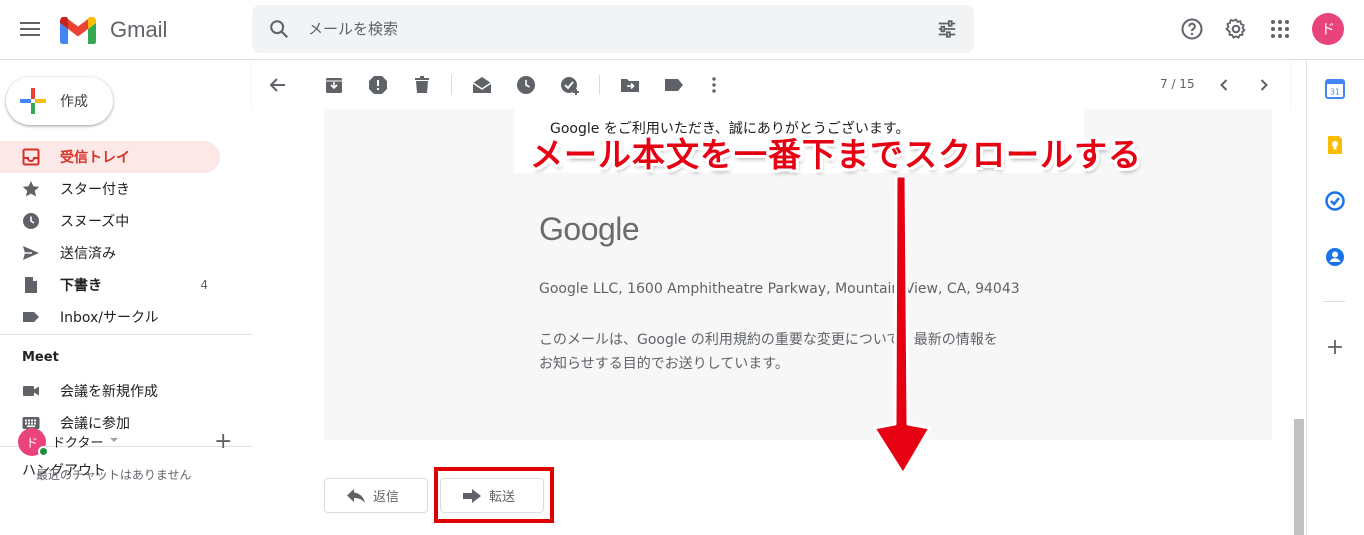 Image resolution: width=1364 pixels, height=535 pixels. I want to click on meet-section-title: Meet, so click(40, 357).